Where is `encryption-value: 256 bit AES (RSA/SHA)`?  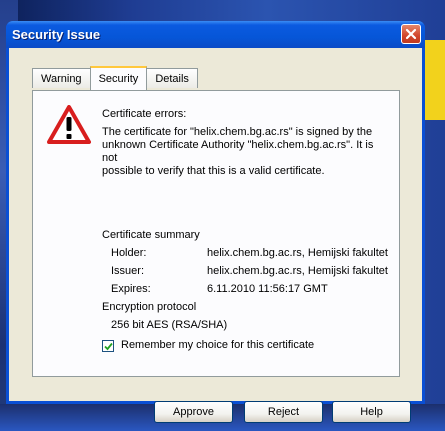 encryption-value: 256 bit AES (RSA/SHA) is located at coordinates (169, 325).